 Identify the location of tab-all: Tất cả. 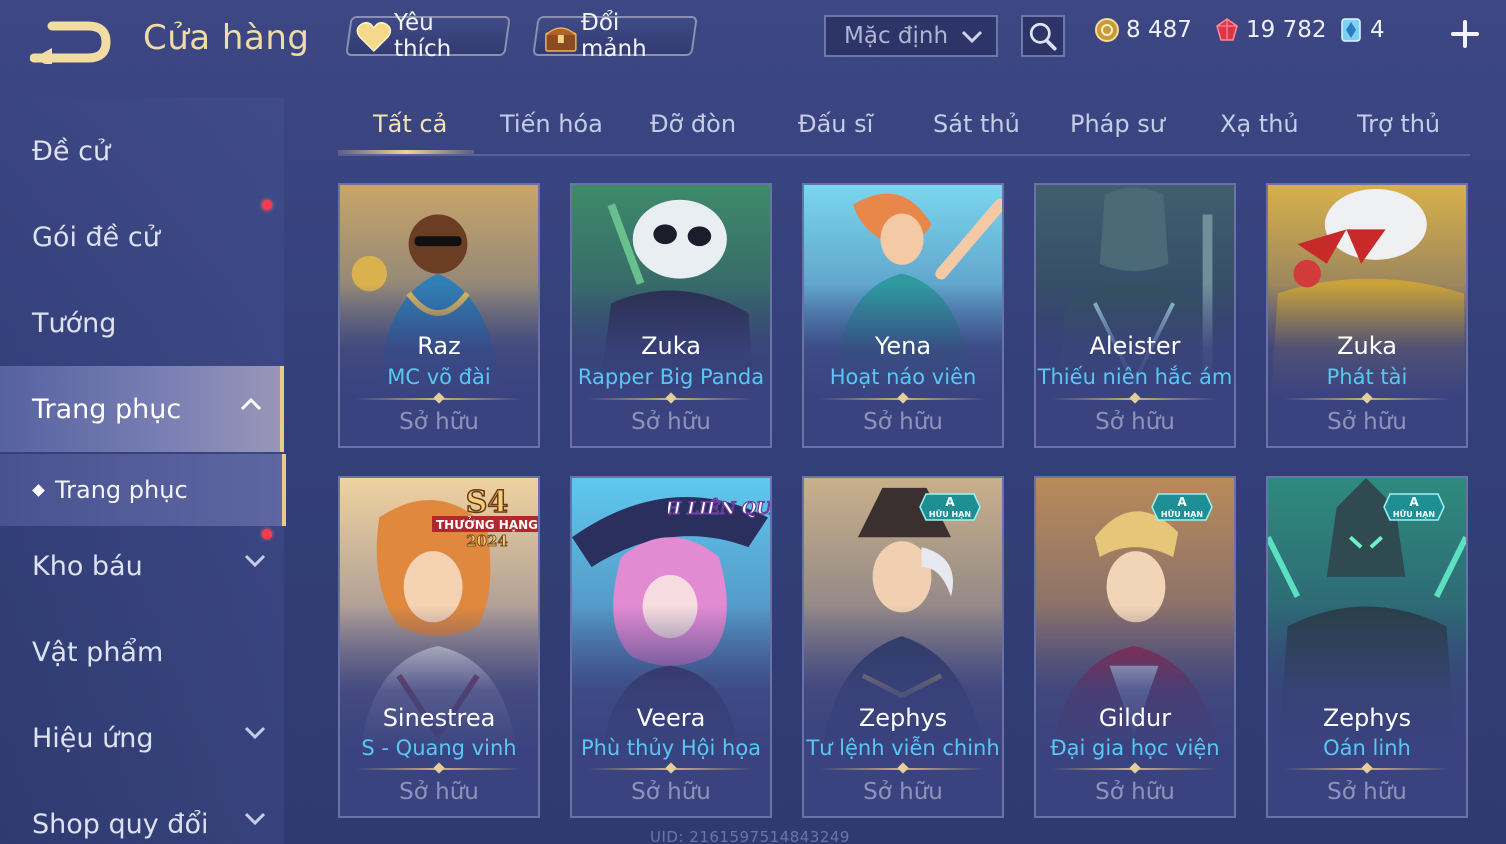
(410, 124).